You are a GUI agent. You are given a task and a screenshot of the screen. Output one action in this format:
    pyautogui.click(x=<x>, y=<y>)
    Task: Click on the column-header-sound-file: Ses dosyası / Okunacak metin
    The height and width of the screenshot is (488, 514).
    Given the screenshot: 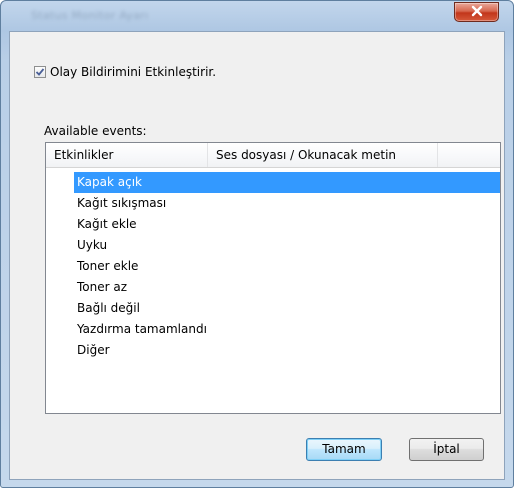 What is the action you would take?
    pyautogui.click(x=323, y=155)
    